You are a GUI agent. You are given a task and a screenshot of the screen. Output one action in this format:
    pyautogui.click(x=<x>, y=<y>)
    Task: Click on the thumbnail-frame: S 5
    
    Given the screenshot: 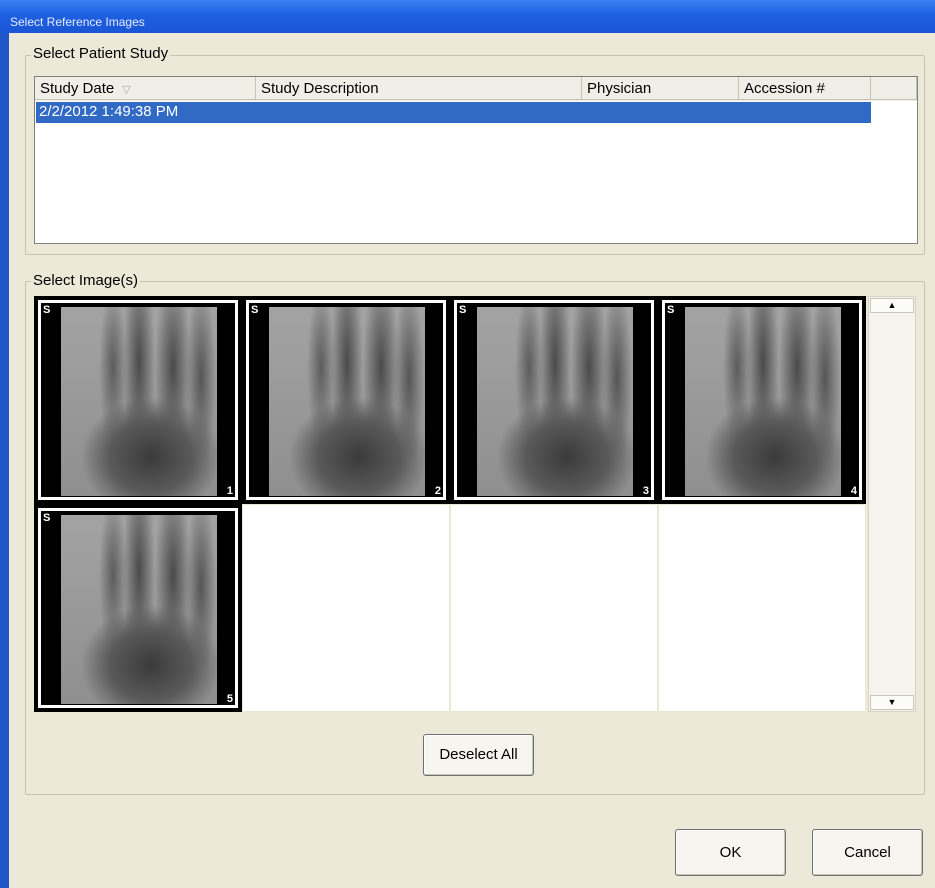 What is the action you would take?
    pyautogui.click(x=138, y=608)
    